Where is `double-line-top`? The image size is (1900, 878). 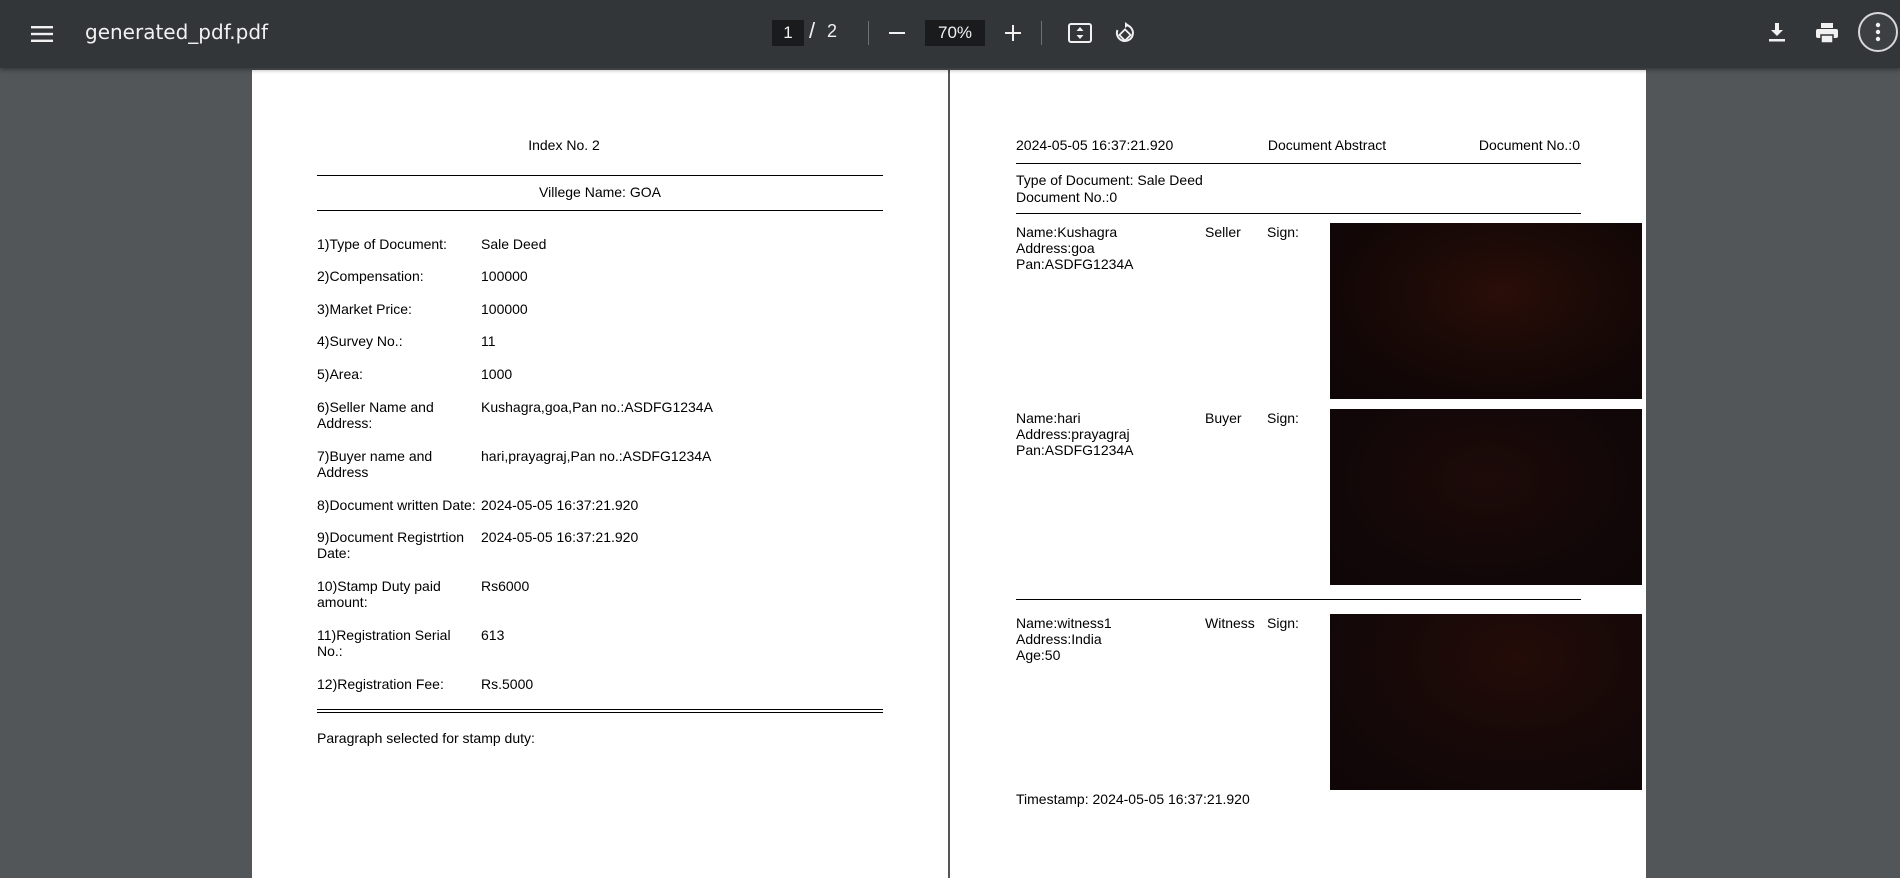 double-line-top is located at coordinates (600, 709).